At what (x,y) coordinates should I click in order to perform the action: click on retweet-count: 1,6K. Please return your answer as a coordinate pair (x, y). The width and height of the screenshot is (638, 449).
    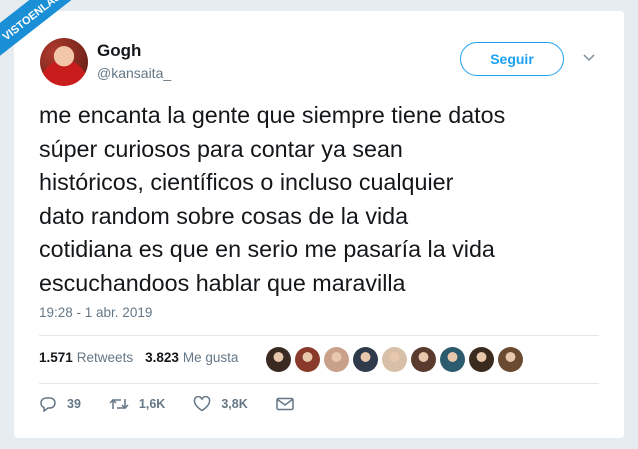
    Looking at the image, I should click on (152, 404).